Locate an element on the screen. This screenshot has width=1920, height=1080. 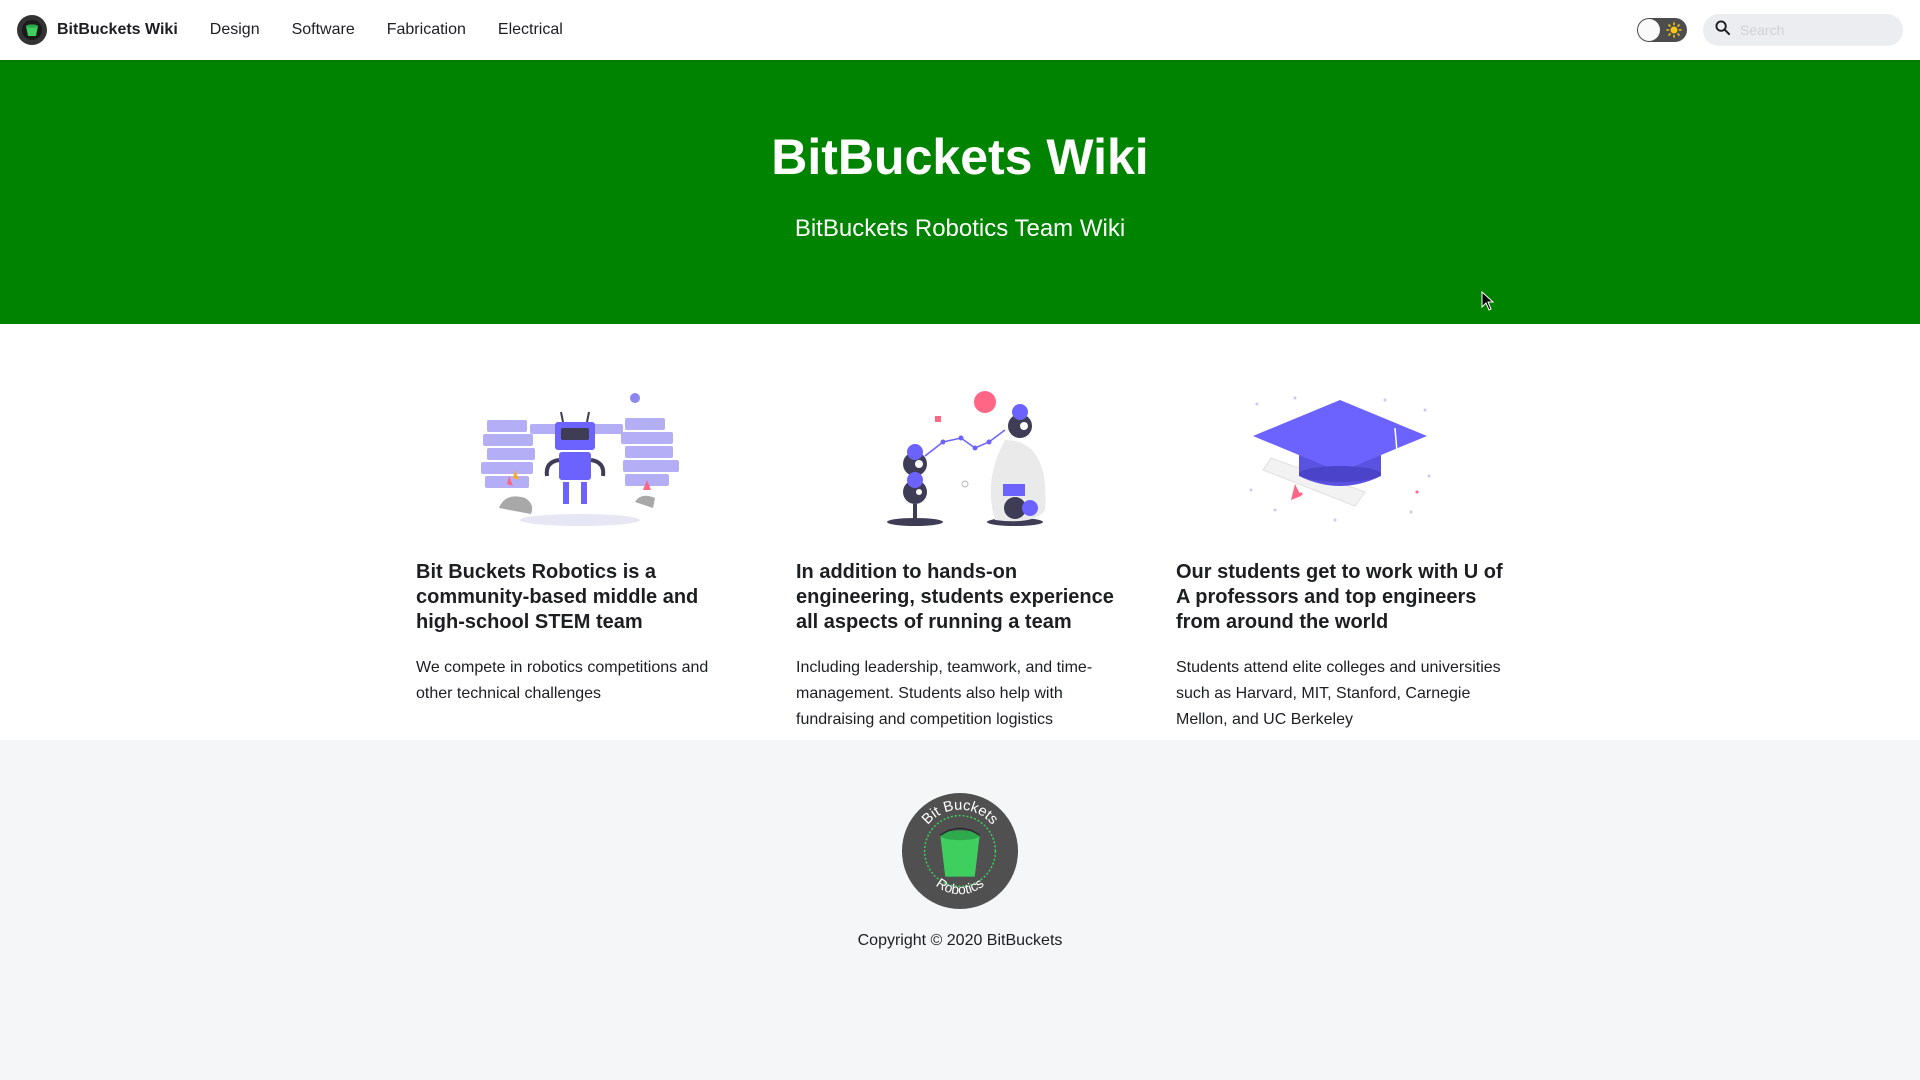
nav-link-design: Design is located at coordinates (235, 30).